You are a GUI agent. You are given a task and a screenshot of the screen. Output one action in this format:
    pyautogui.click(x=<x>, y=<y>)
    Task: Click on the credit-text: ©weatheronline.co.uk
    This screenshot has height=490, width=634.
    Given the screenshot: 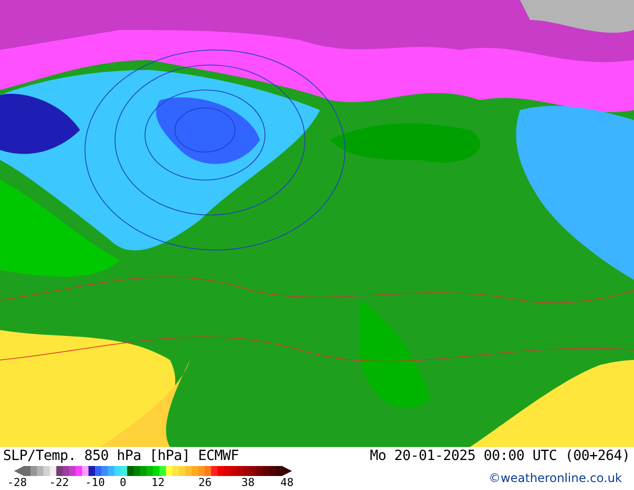 What is the action you would take?
    pyautogui.click(x=555, y=478)
    